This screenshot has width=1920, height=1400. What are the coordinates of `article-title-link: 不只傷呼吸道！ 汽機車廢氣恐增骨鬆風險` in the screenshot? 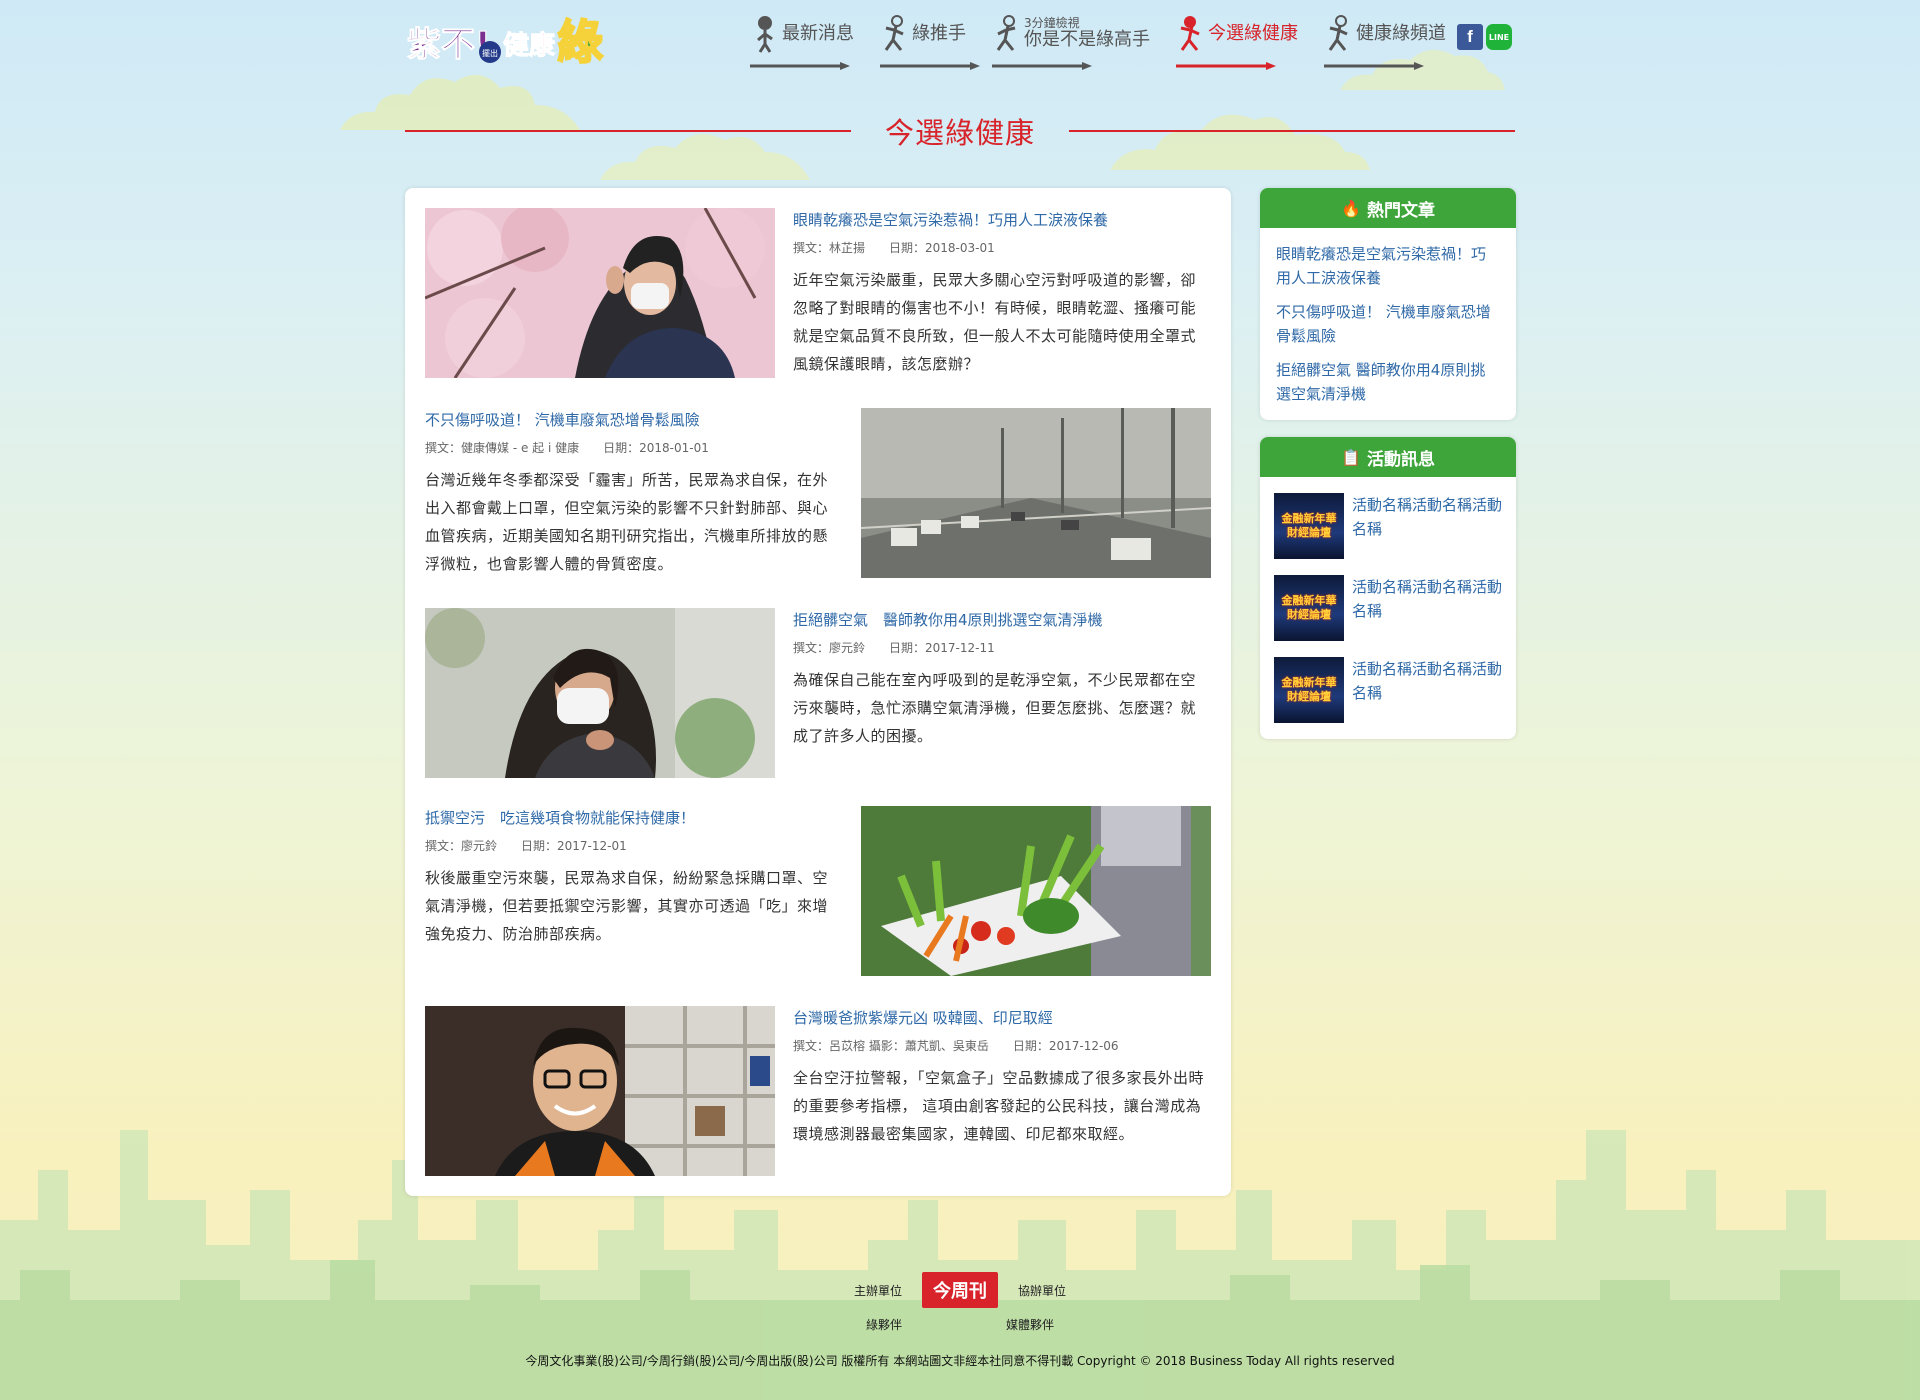 It's located at (634, 420).